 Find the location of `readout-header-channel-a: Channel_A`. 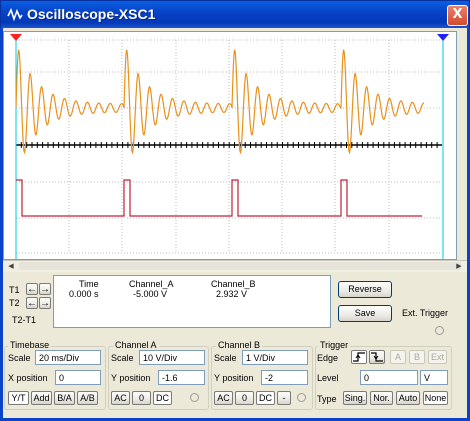

readout-header-channel-a: Channel_A is located at coordinates (151, 284).